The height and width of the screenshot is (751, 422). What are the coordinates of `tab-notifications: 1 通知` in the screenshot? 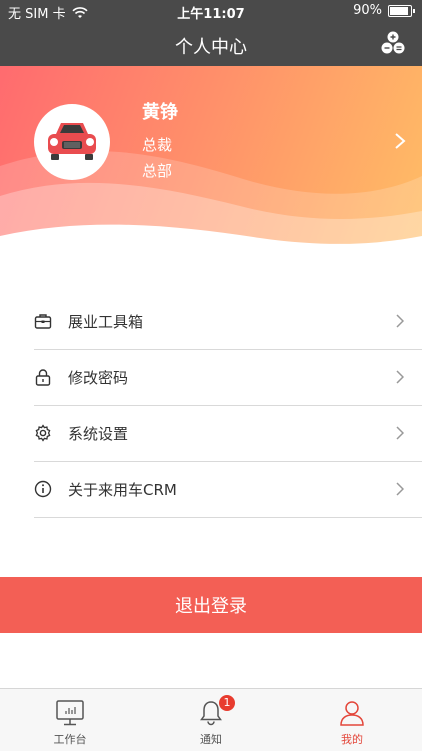 It's located at (211, 720).